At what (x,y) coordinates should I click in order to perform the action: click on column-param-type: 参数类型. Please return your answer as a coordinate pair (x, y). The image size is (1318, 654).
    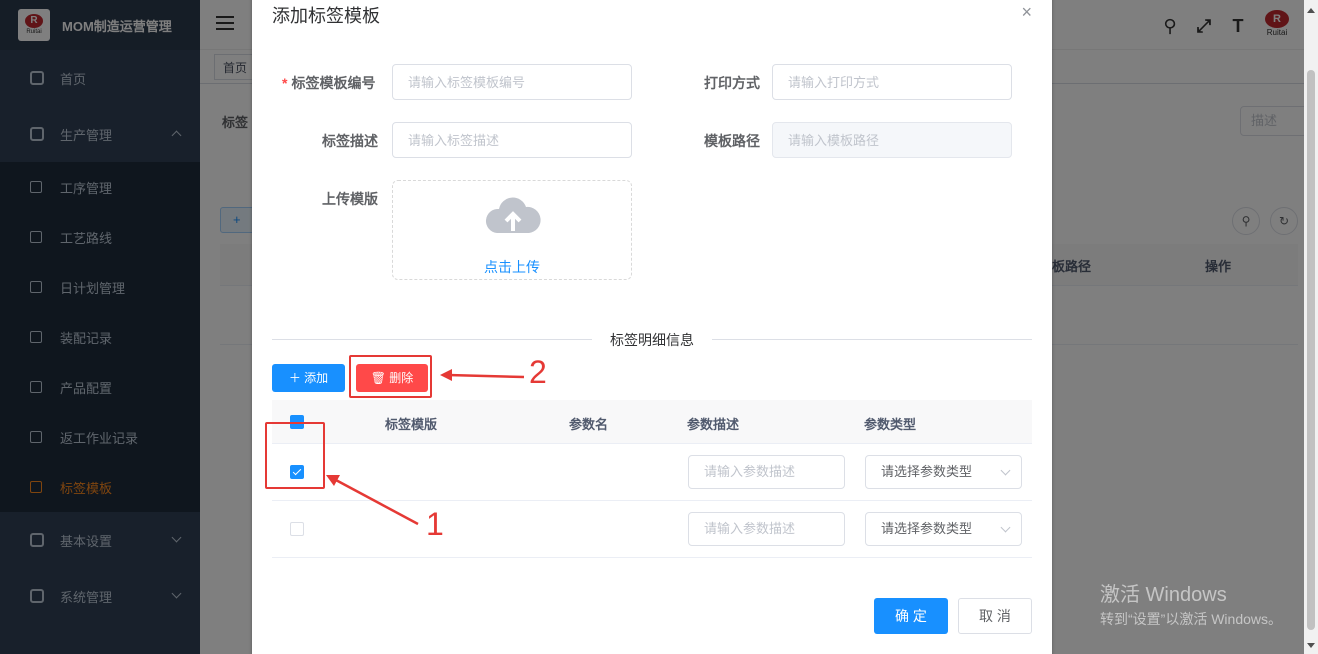
    Looking at the image, I should click on (890, 424).